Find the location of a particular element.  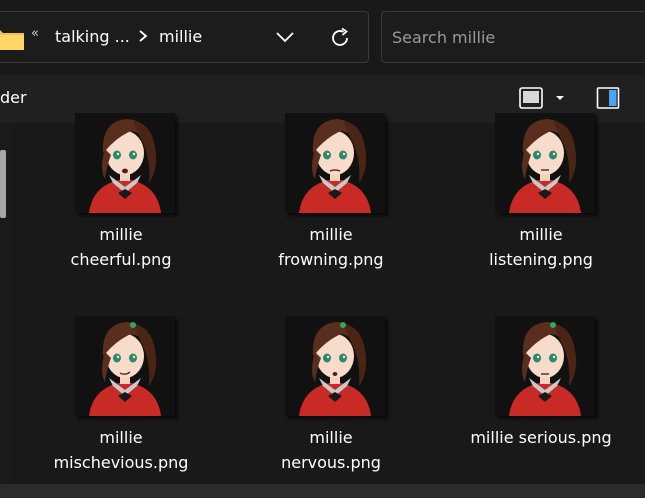

file-name: millie mischevious.png is located at coordinates (121, 450).